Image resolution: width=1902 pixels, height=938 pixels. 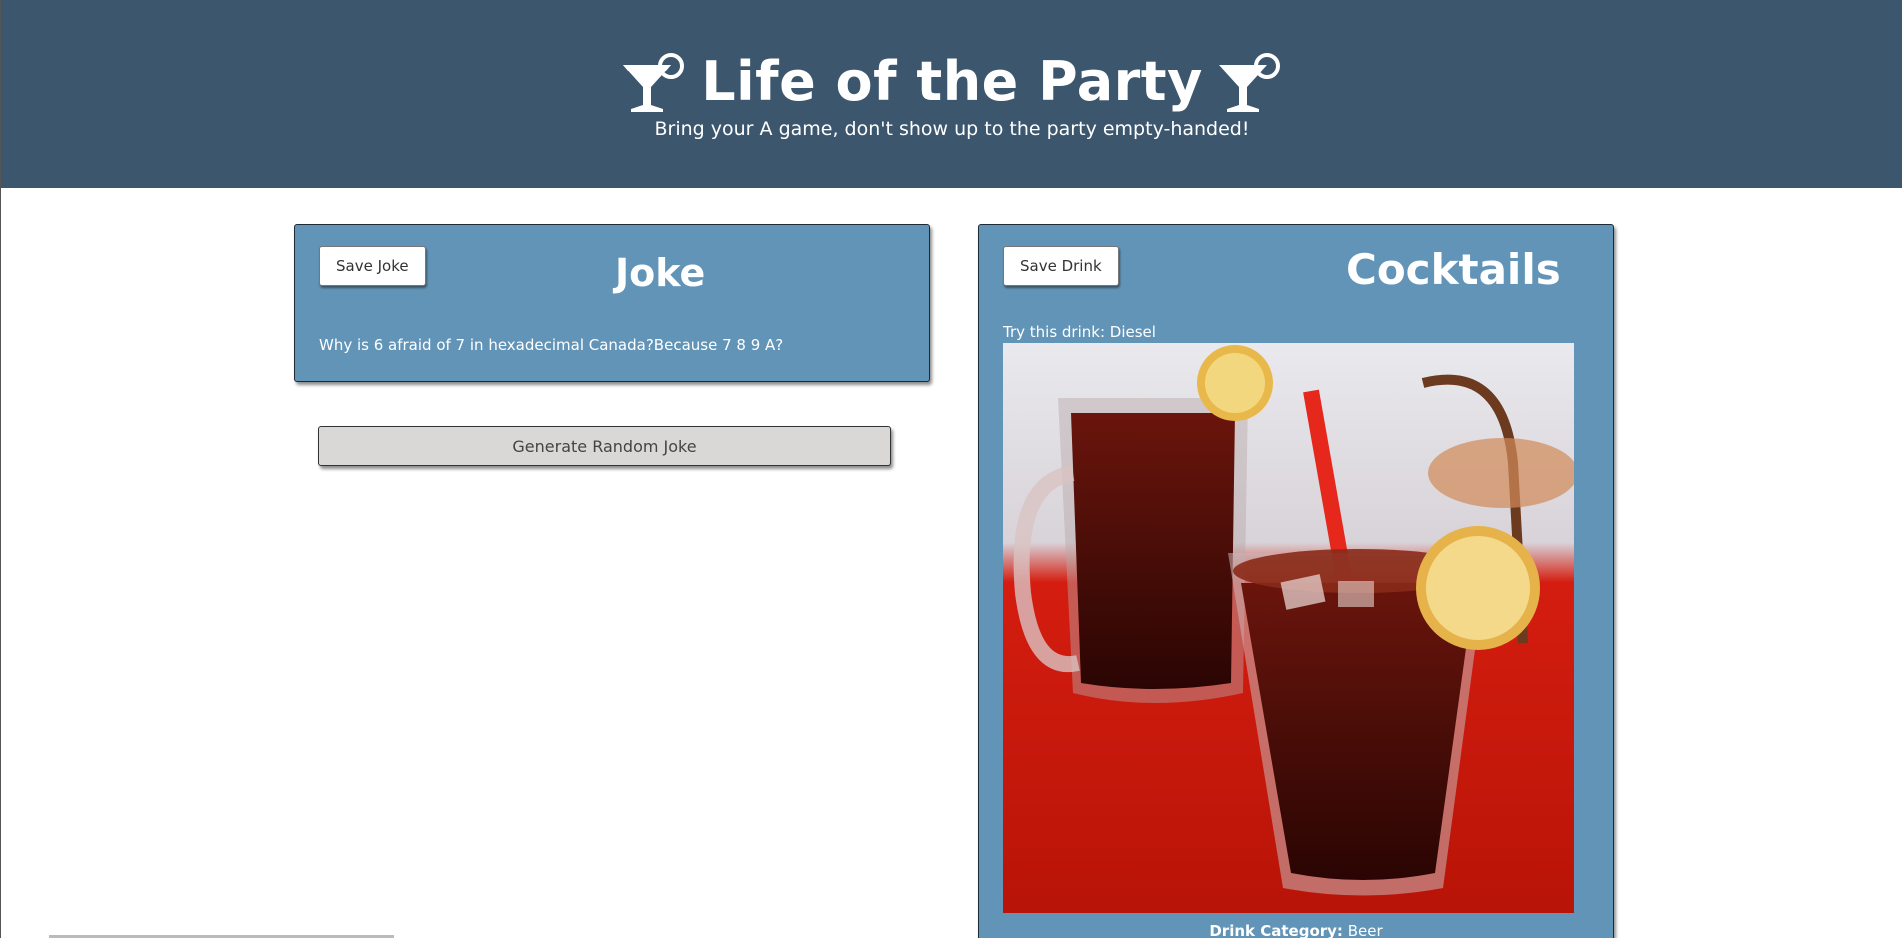 What do you see at coordinates (1132, 332) in the screenshot?
I see `drink-name: Diesel` at bounding box center [1132, 332].